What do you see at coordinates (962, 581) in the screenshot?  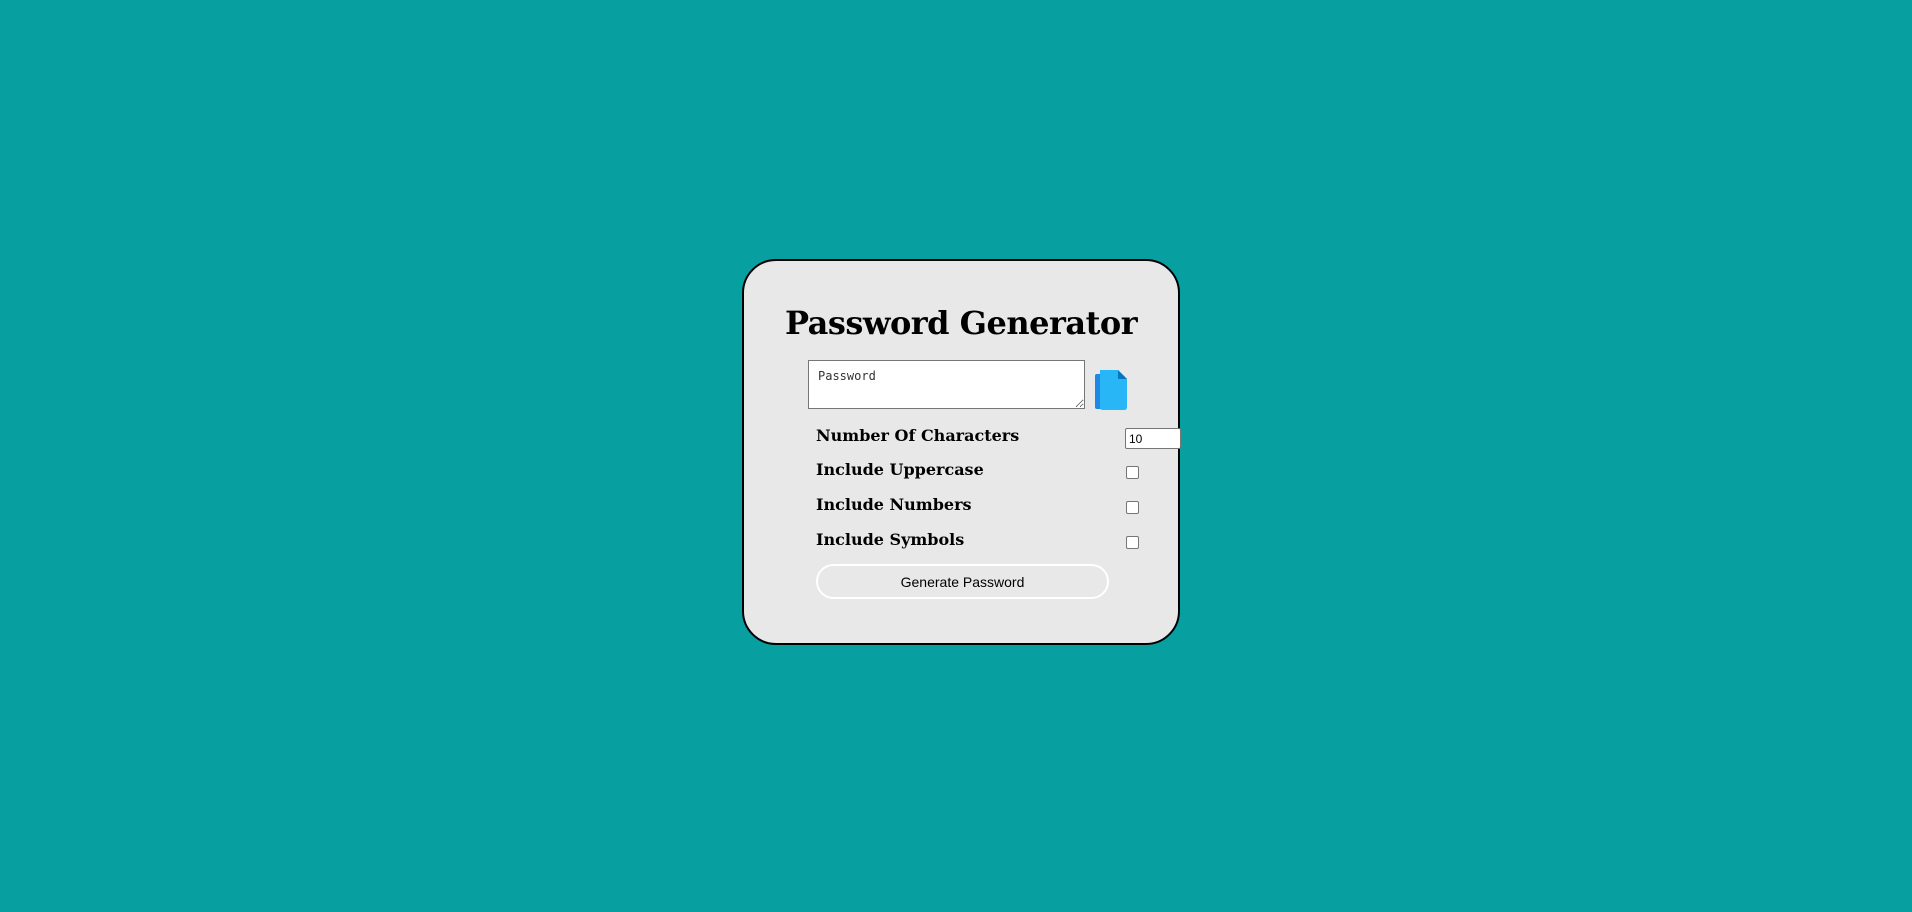 I see `generate-password-button: Generate Password` at bounding box center [962, 581].